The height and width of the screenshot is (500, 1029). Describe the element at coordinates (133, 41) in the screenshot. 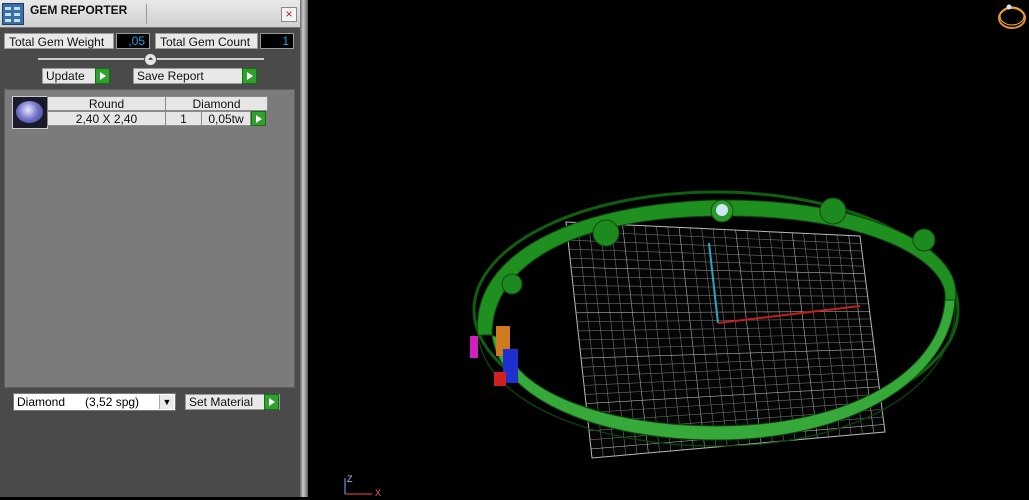

I see `total-gem-weight-value: ,05` at that location.